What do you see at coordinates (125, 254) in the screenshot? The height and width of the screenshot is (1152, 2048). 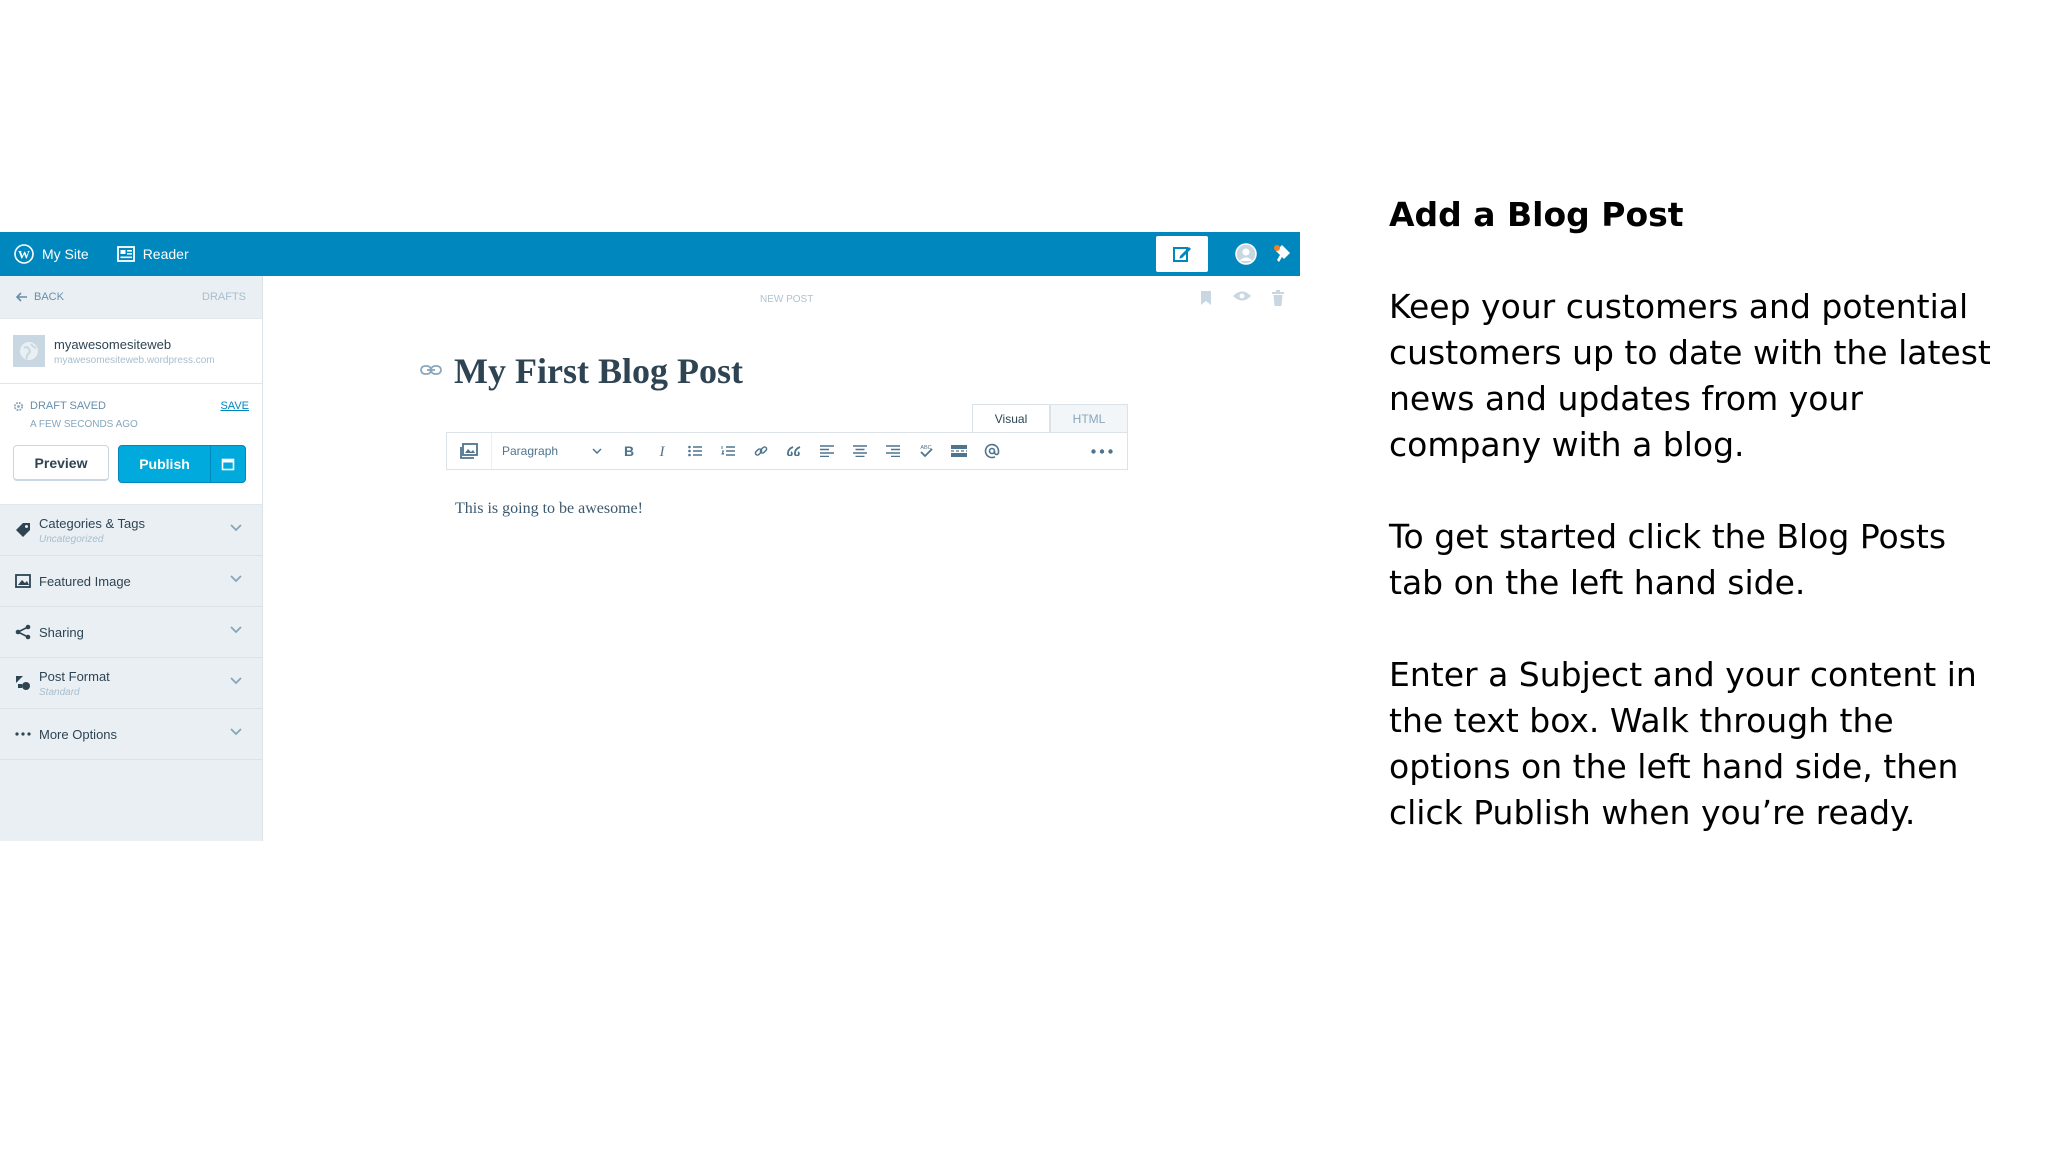 I see `reader-icon` at bounding box center [125, 254].